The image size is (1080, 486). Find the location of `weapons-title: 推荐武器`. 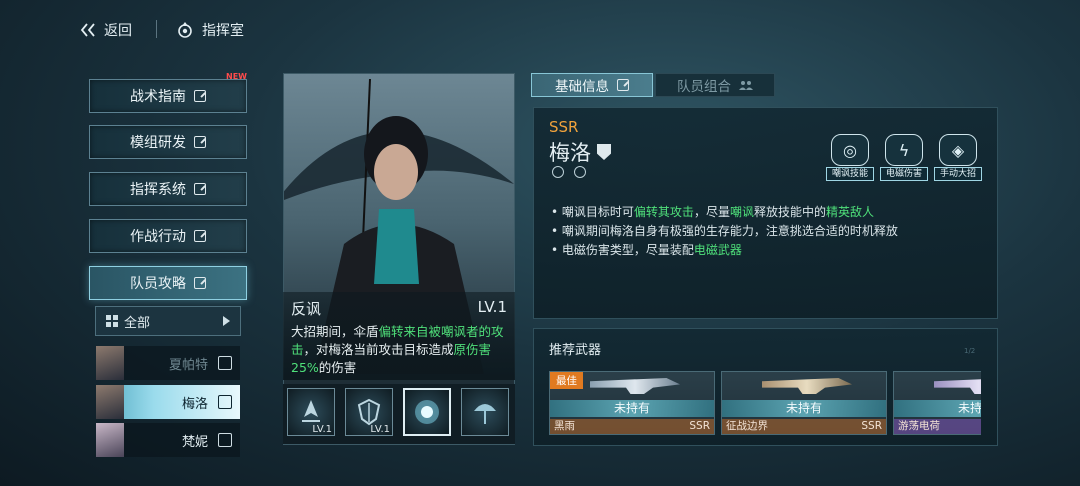

weapons-title: 推荐武器 is located at coordinates (575, 350).